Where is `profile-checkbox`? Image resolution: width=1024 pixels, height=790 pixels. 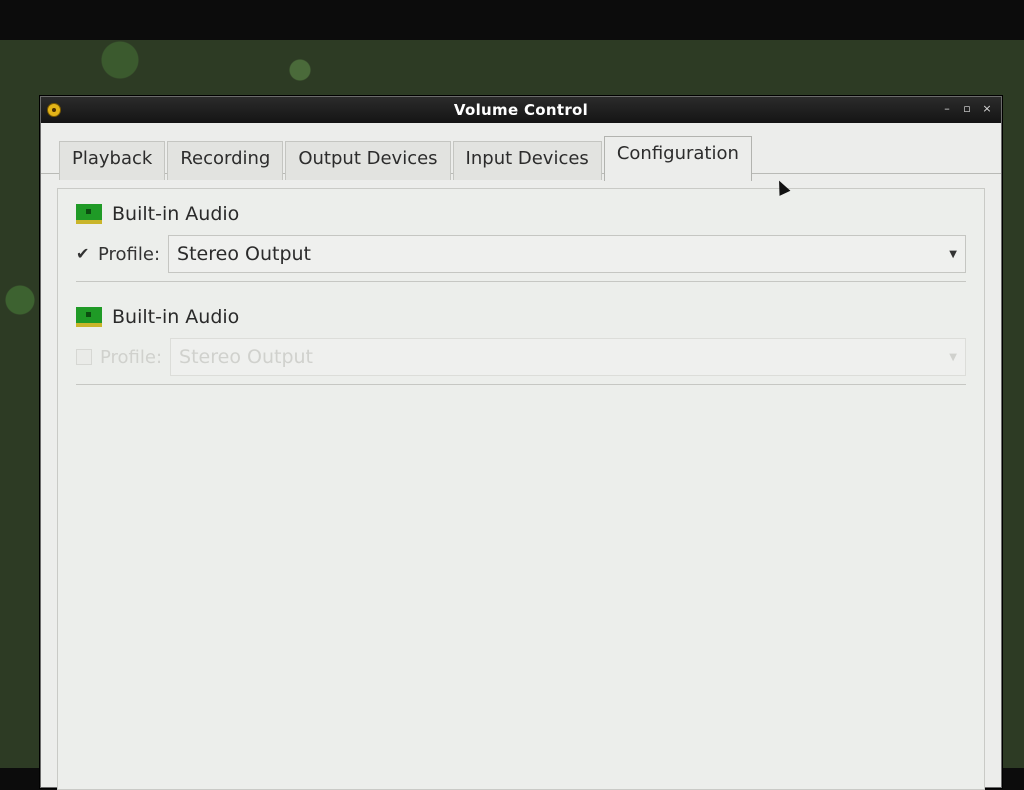
profile-checkbox is located at coordinates (84, 357).